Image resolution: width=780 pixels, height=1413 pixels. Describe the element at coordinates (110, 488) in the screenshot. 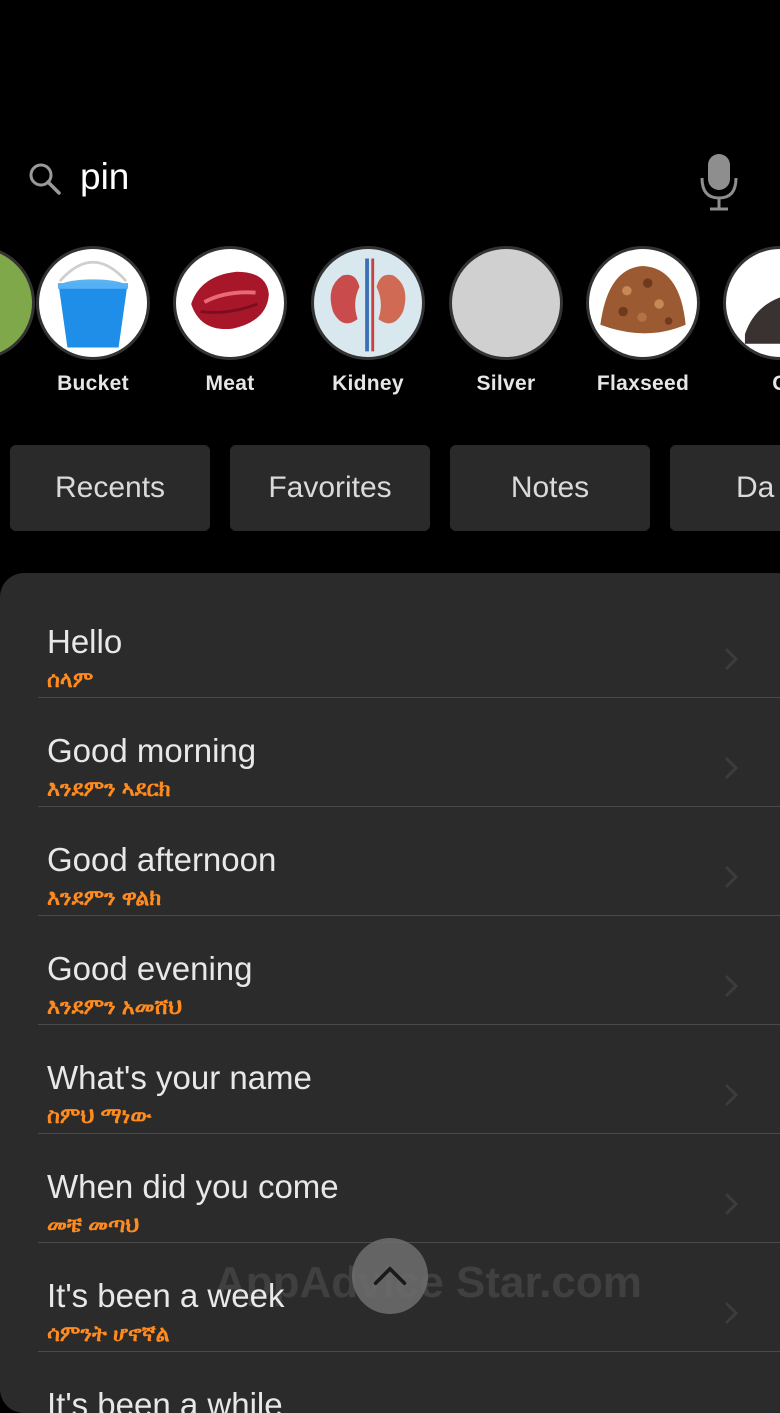

I see `tab-recents: Recents` at that location.